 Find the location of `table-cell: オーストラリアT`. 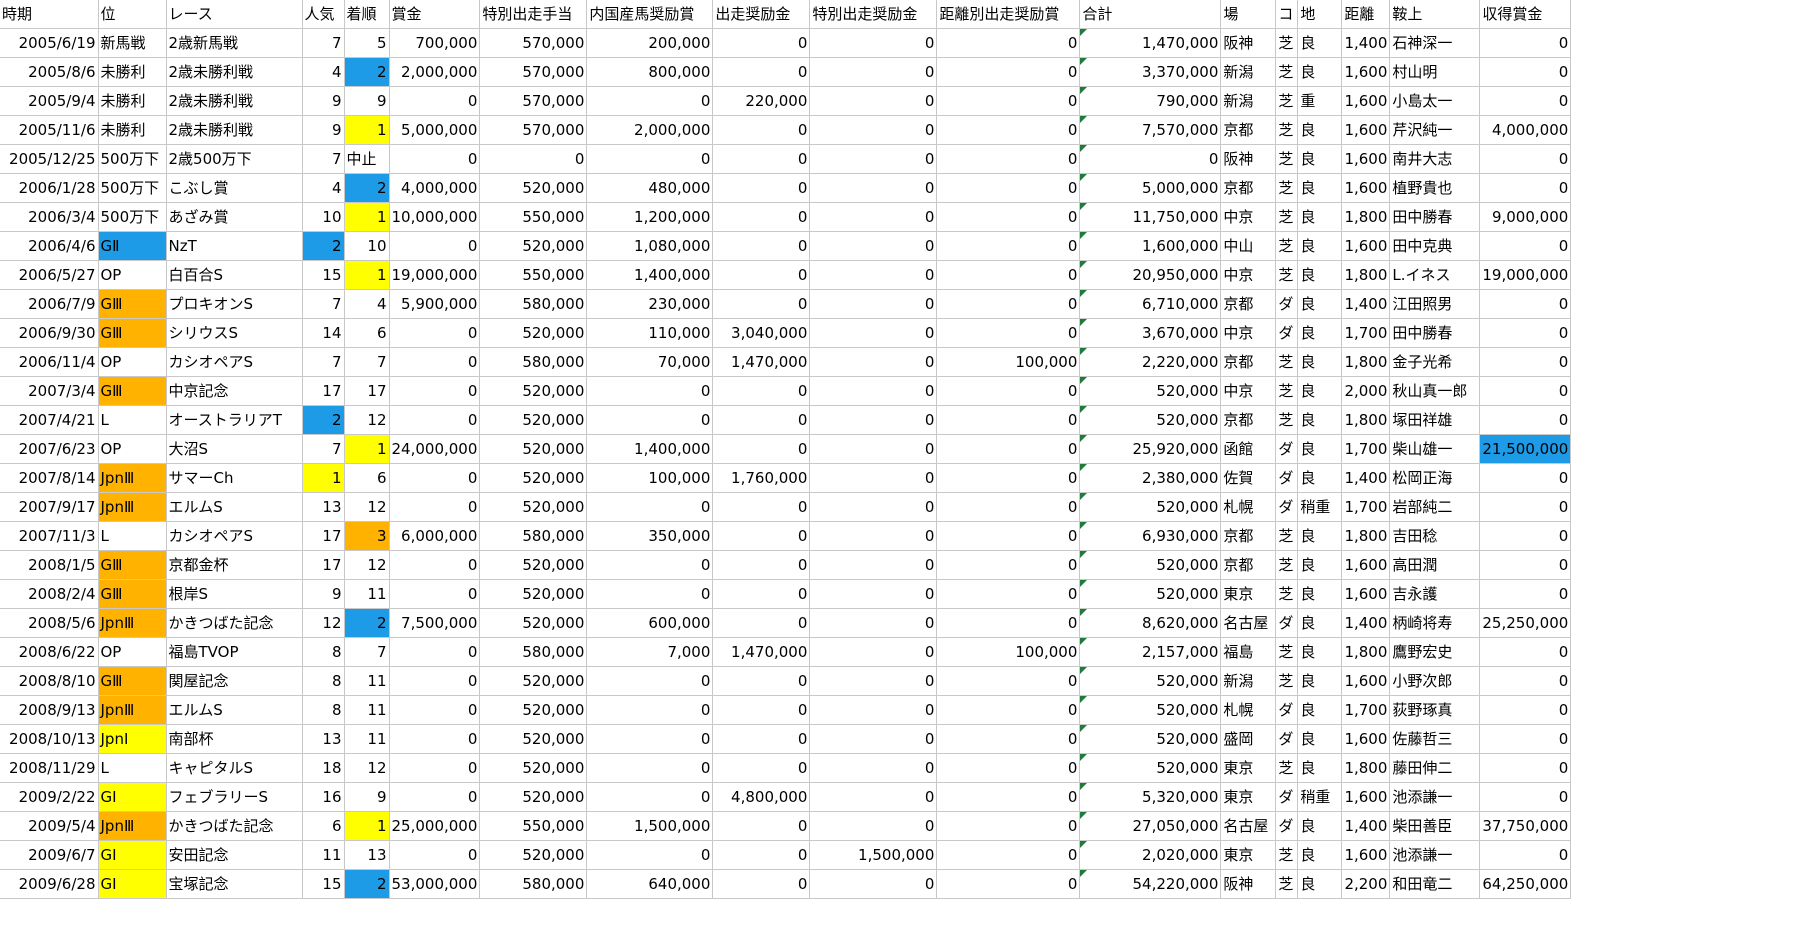

table-cell: オーストラリアT is located at coordinates (234, 420).